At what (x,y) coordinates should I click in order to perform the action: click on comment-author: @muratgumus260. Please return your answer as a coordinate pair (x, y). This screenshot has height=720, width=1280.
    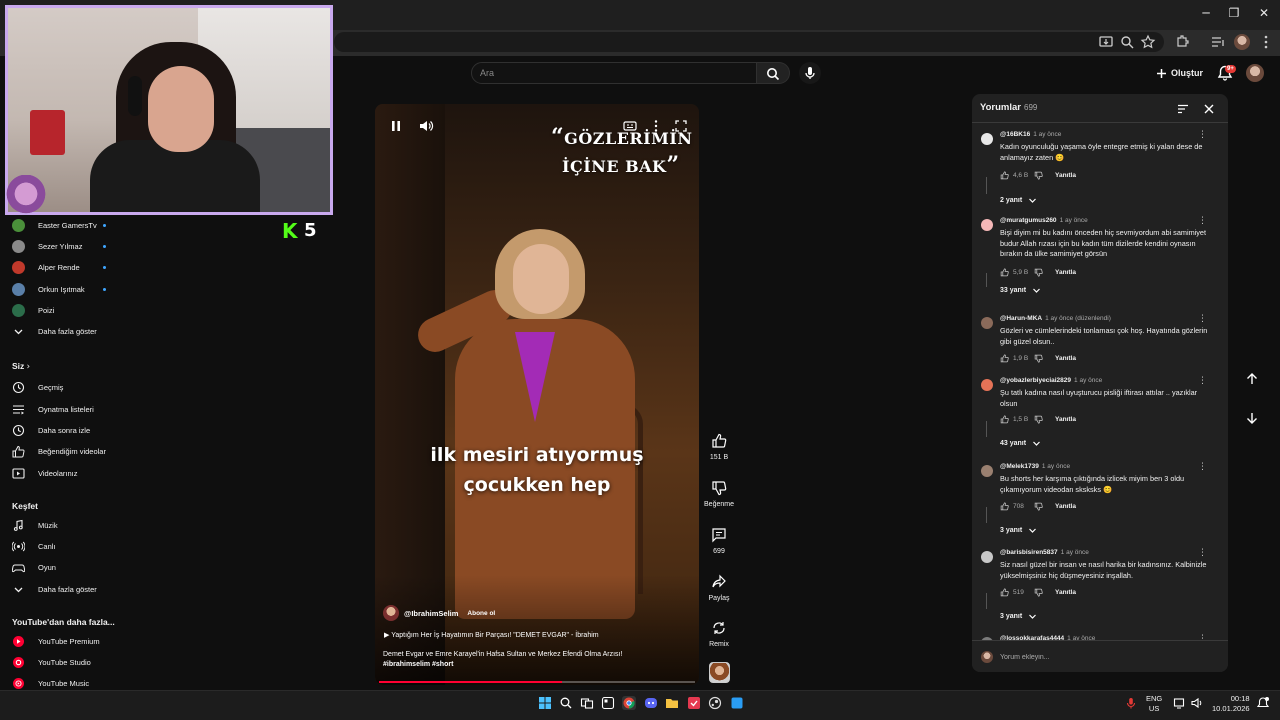
    Looking at the image, I should click on (1028, 220).